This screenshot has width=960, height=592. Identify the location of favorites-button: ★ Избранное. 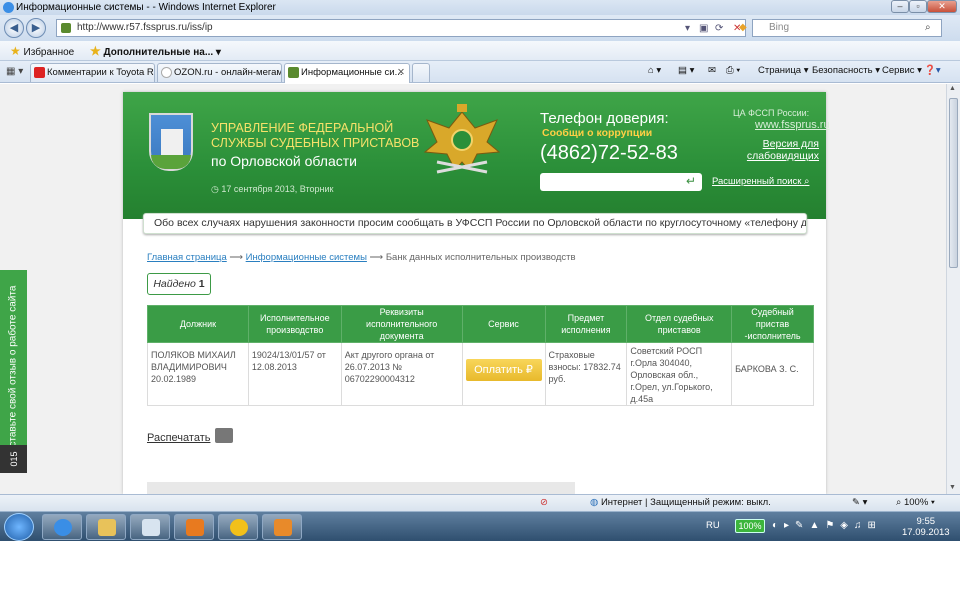
(42, 51).